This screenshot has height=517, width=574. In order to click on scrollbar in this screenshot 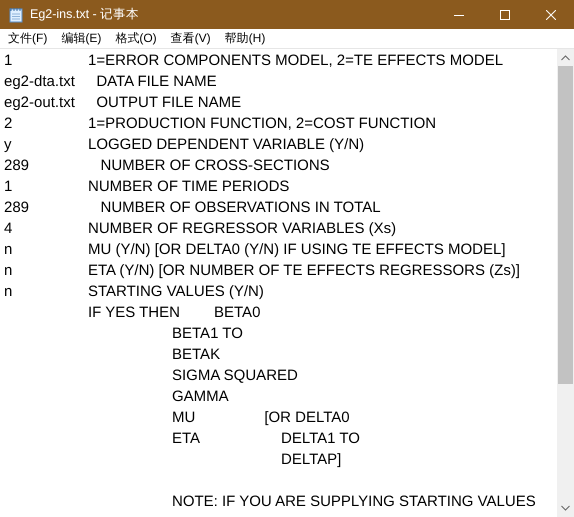, I will do `click(565, 283)`.